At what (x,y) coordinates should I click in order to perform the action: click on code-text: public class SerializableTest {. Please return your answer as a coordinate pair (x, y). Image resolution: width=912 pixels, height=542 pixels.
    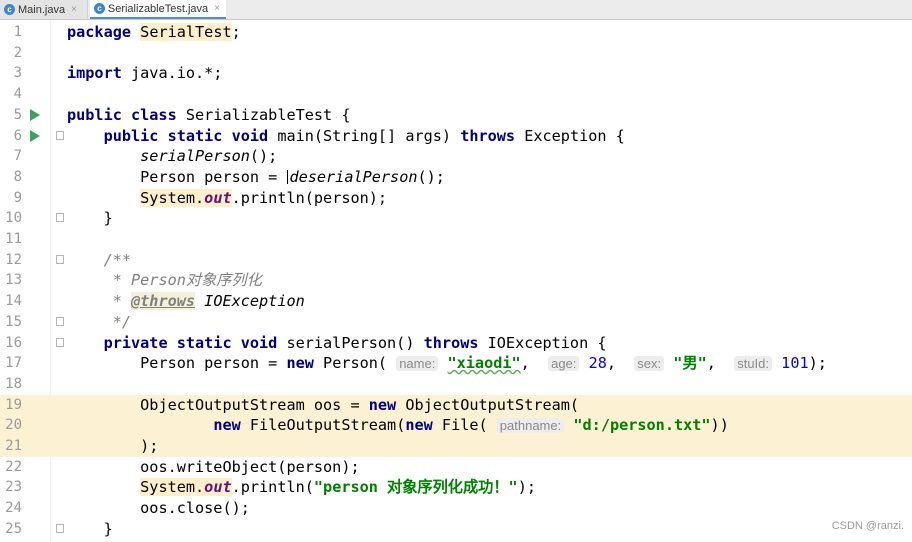
    Looking at the image, I should click on (209, 114).